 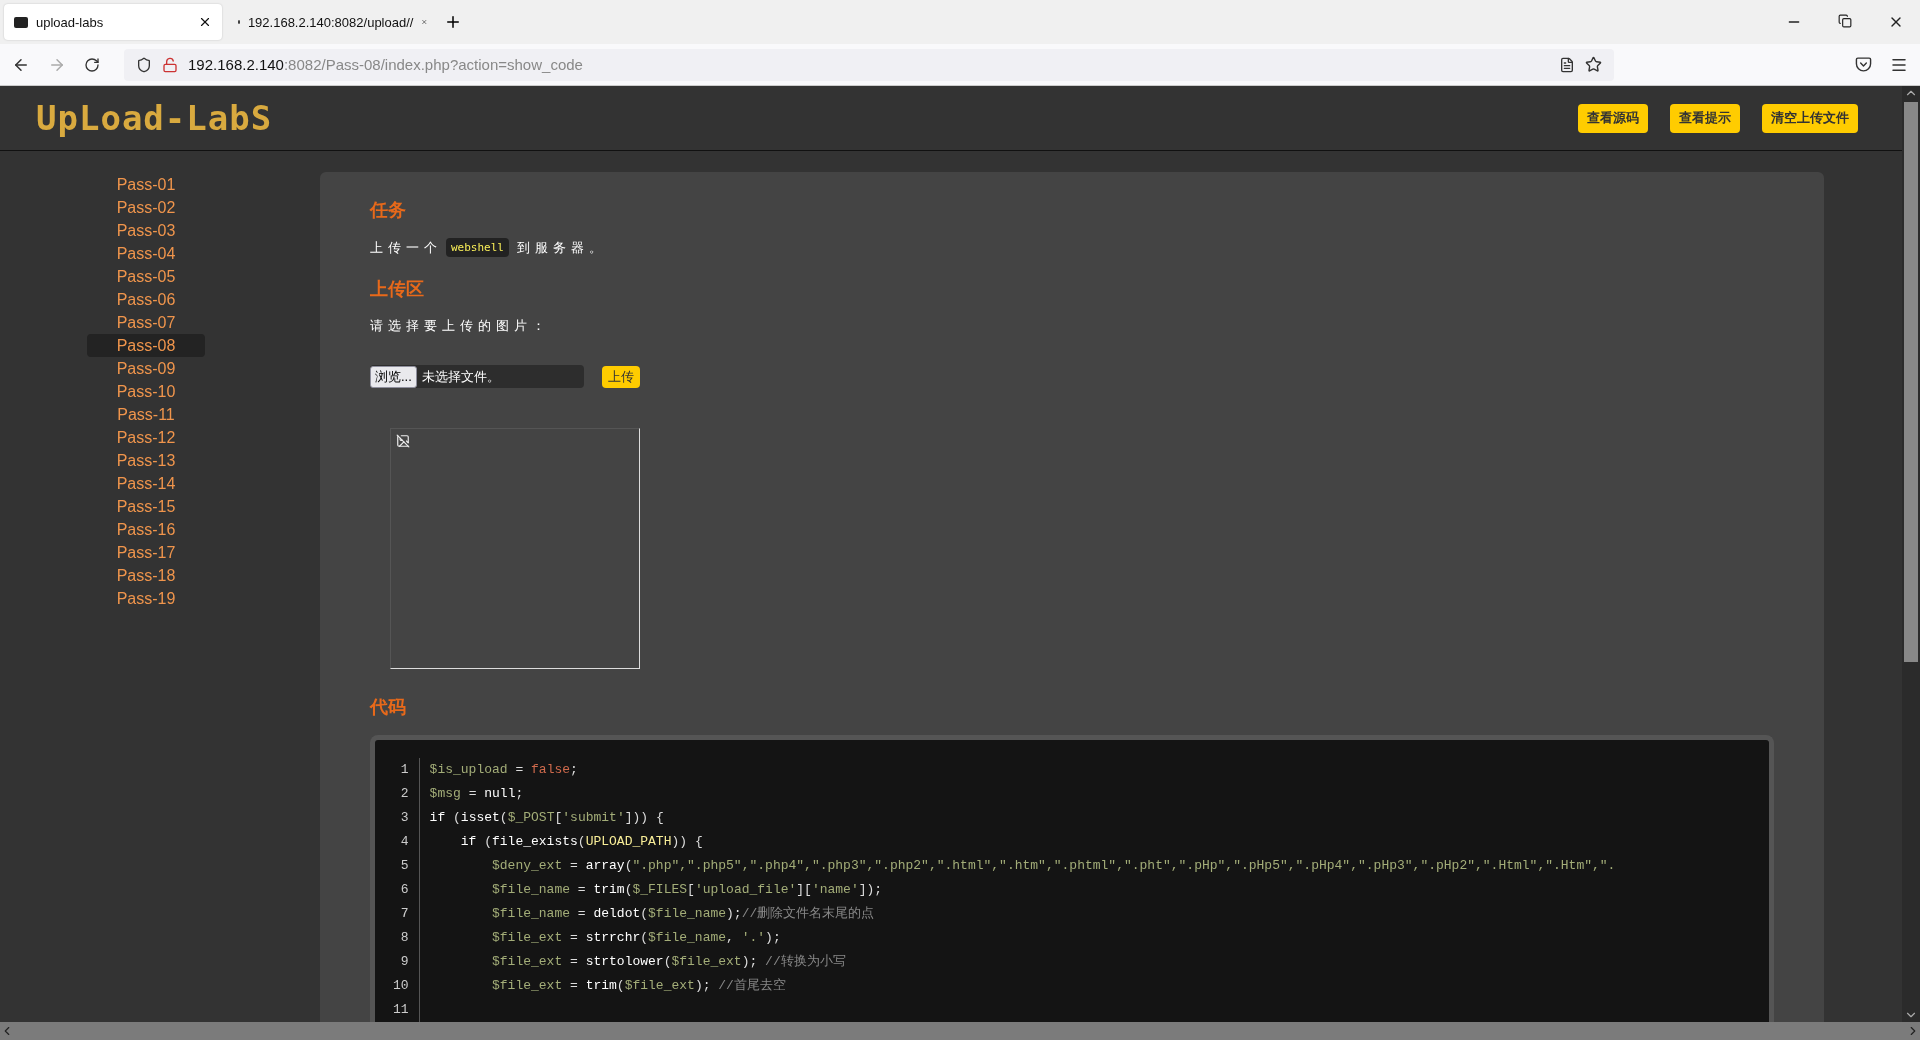 I want to click on sidebar-item: Pass-10, so click(x=146, y=391).